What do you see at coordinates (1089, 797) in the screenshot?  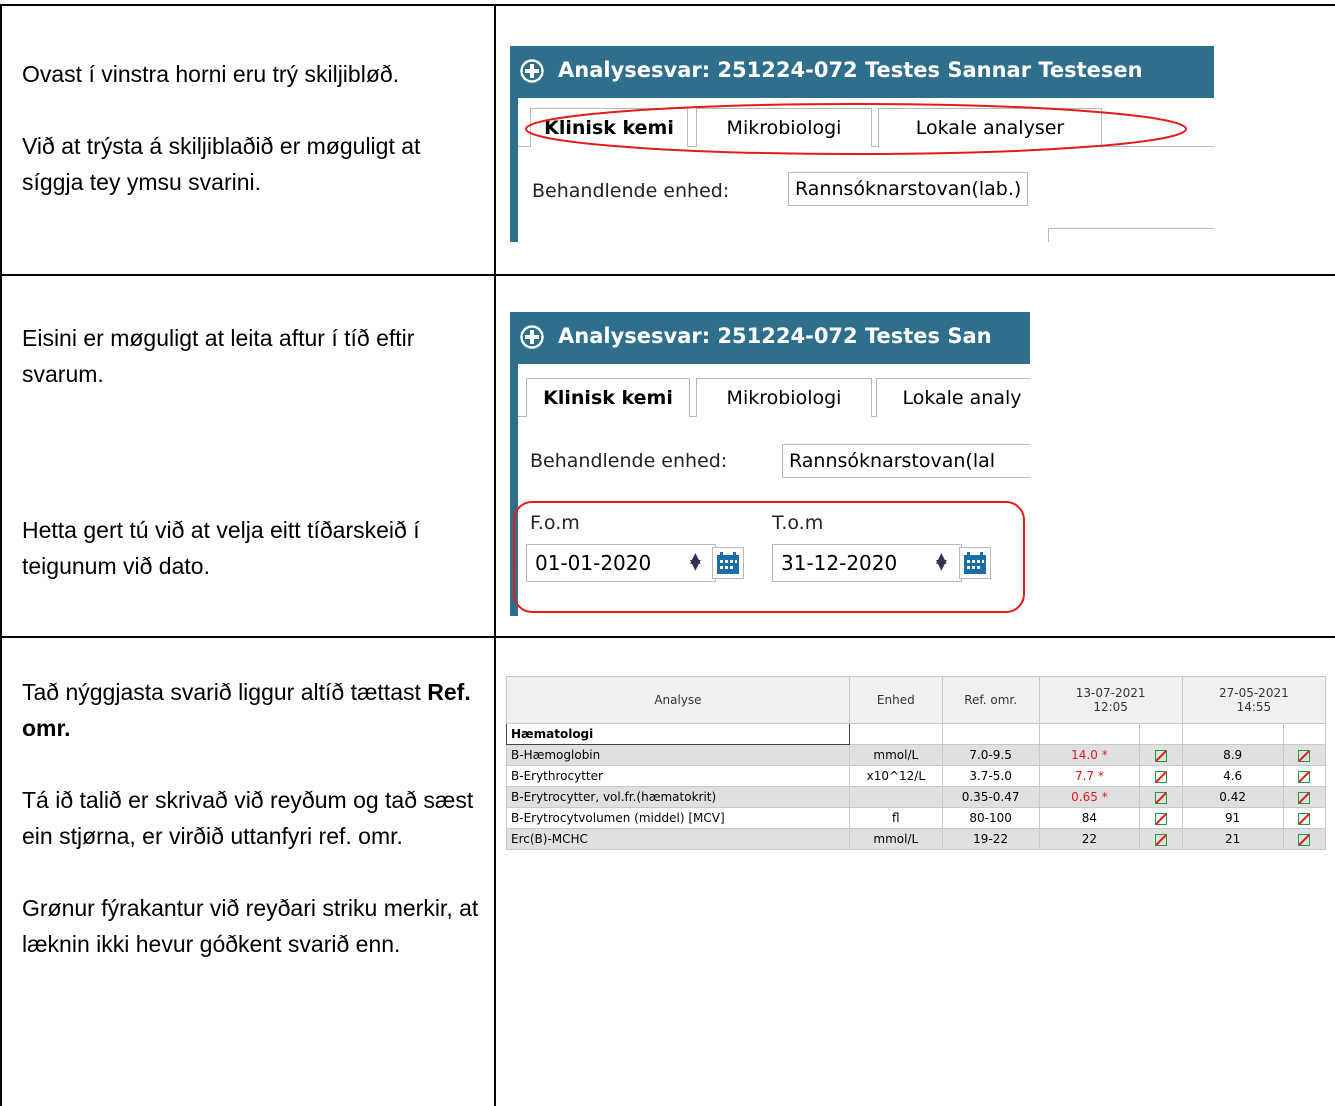 I see `result-value-1: 0.65 *` at bounding box center [1089, 797].